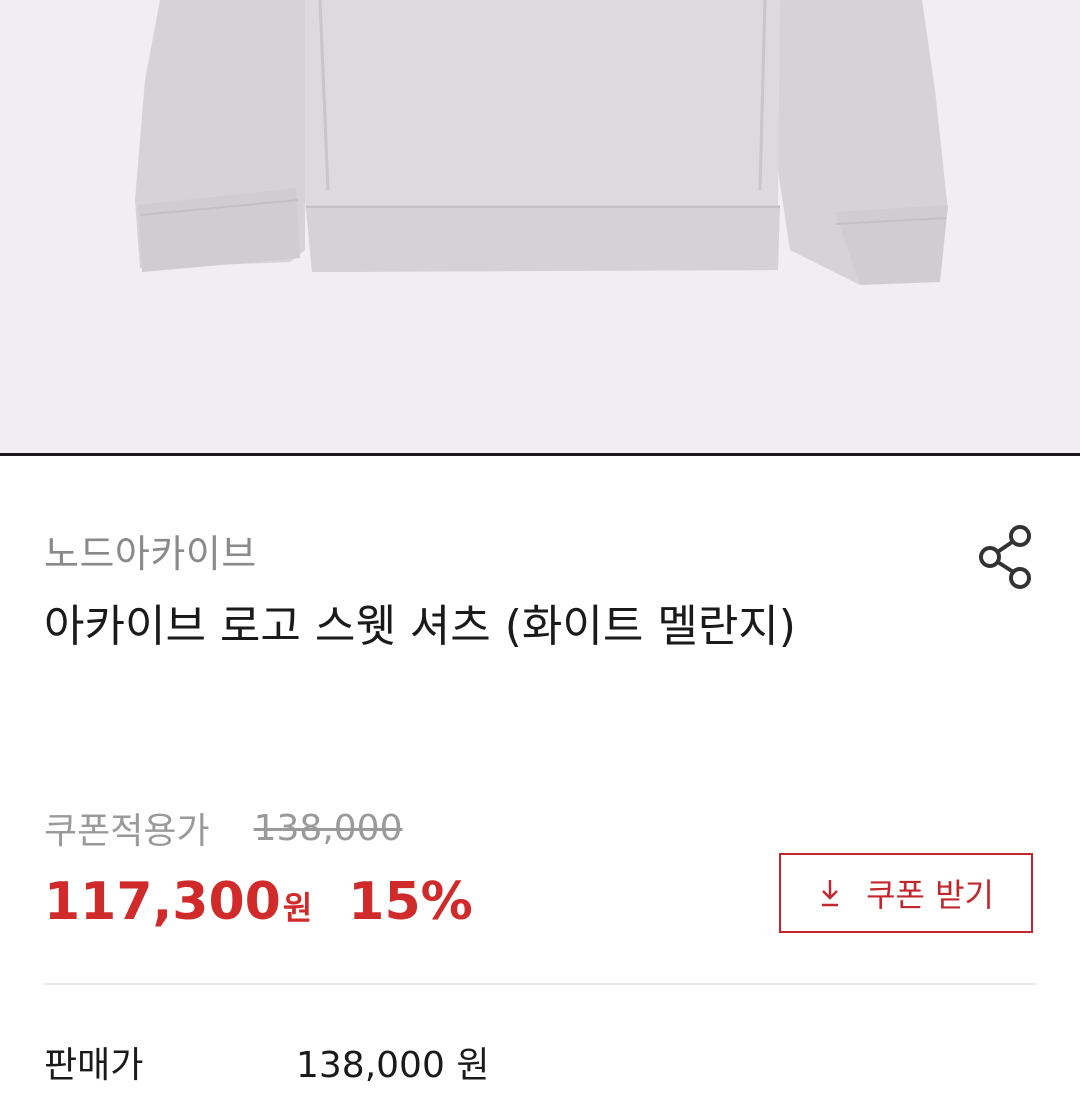  I want to click on share-button, so click(1008, 558).